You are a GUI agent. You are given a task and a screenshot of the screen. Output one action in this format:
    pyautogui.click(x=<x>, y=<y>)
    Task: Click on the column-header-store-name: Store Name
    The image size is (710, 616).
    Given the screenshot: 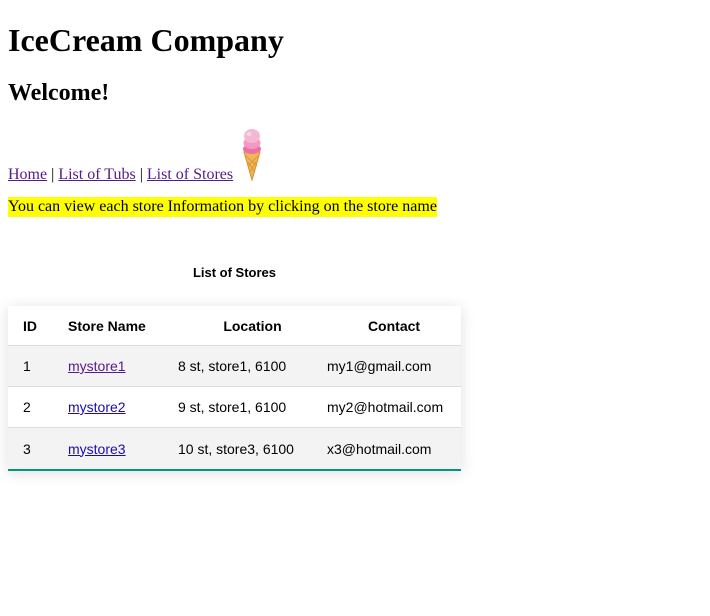 What is the action you would take?
    pyautogui.click(x=107, y=325)
    